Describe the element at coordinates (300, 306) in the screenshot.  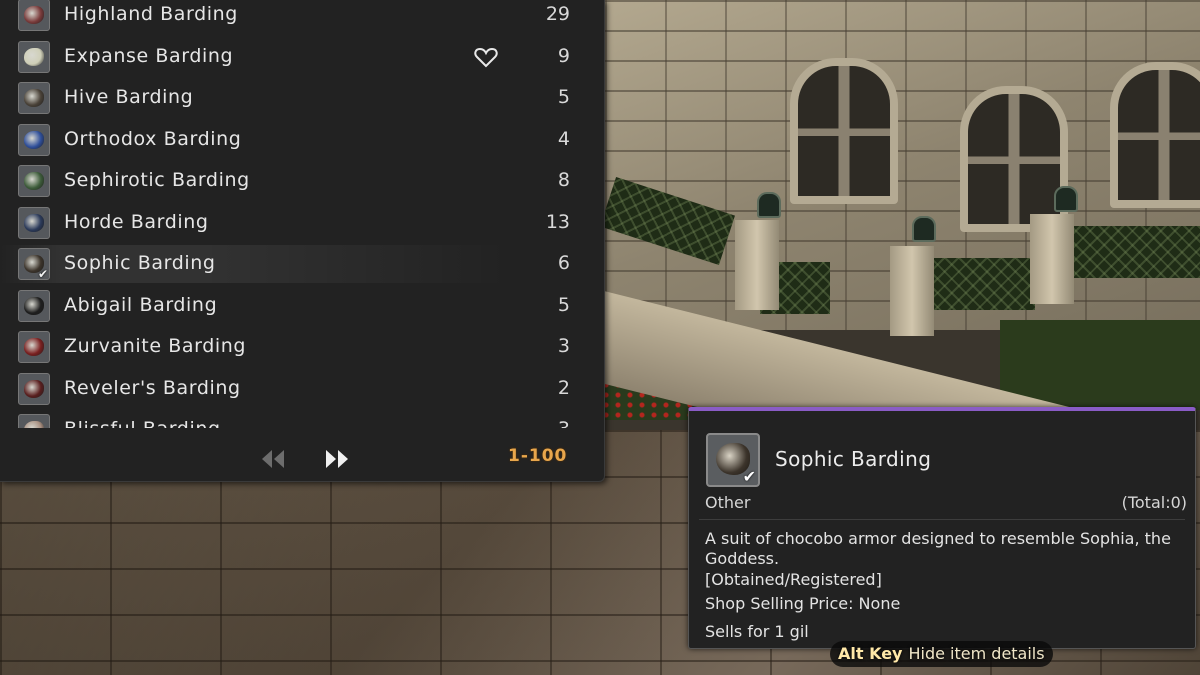
I see `list-item: Abigail Barding 5` at that location.